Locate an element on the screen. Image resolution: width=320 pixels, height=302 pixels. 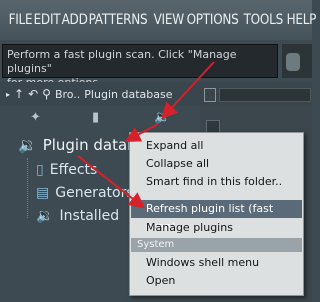
tree-item-effects: ▯ Effects is located at coordinates (66, 170).